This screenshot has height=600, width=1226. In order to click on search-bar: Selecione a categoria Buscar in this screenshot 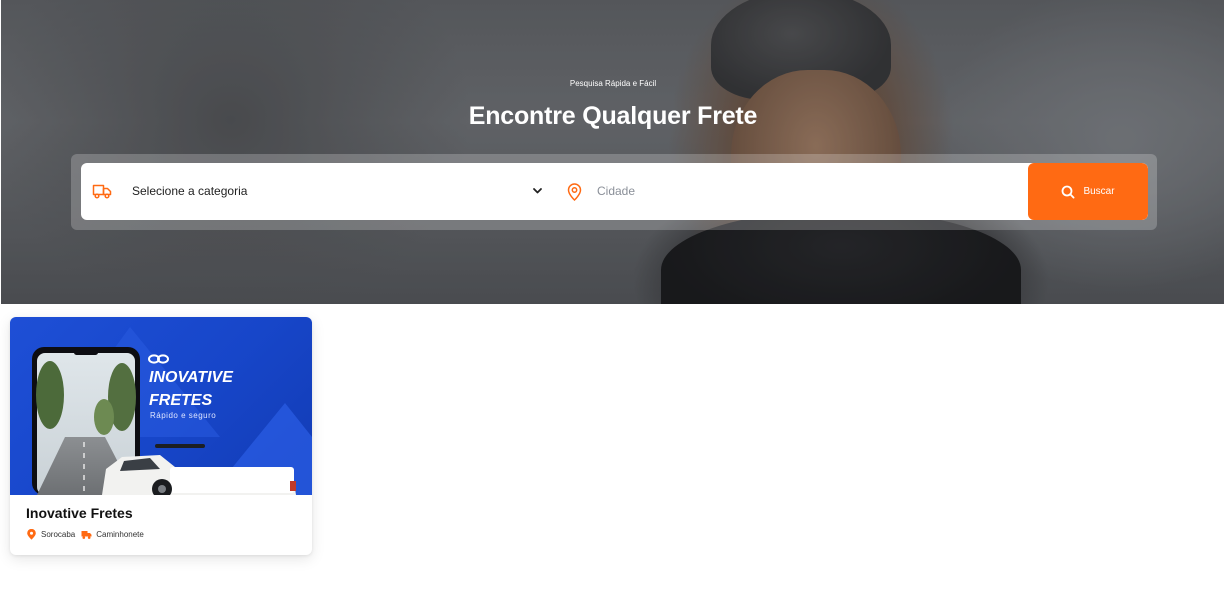, I will do `click(614, 191)`.